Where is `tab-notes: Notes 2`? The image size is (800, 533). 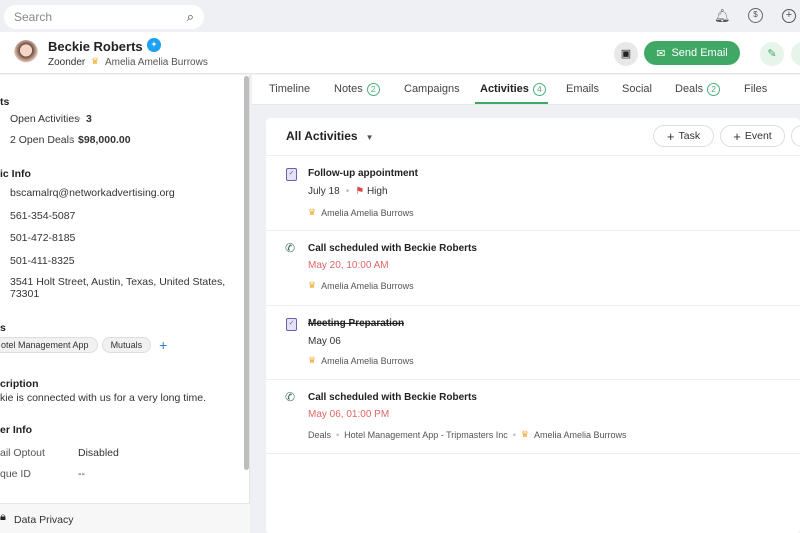
tab-notes: Notes 2 is located at coordinates (357, 89).